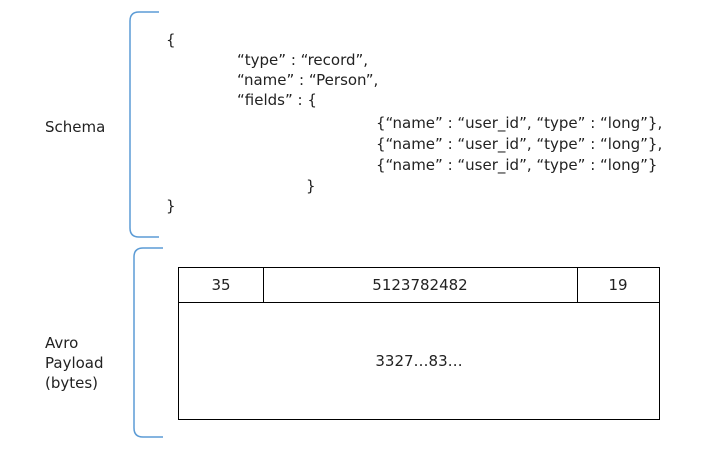  I want to click on payload-header-row: 35 5123782482 19, so click(419, 285).